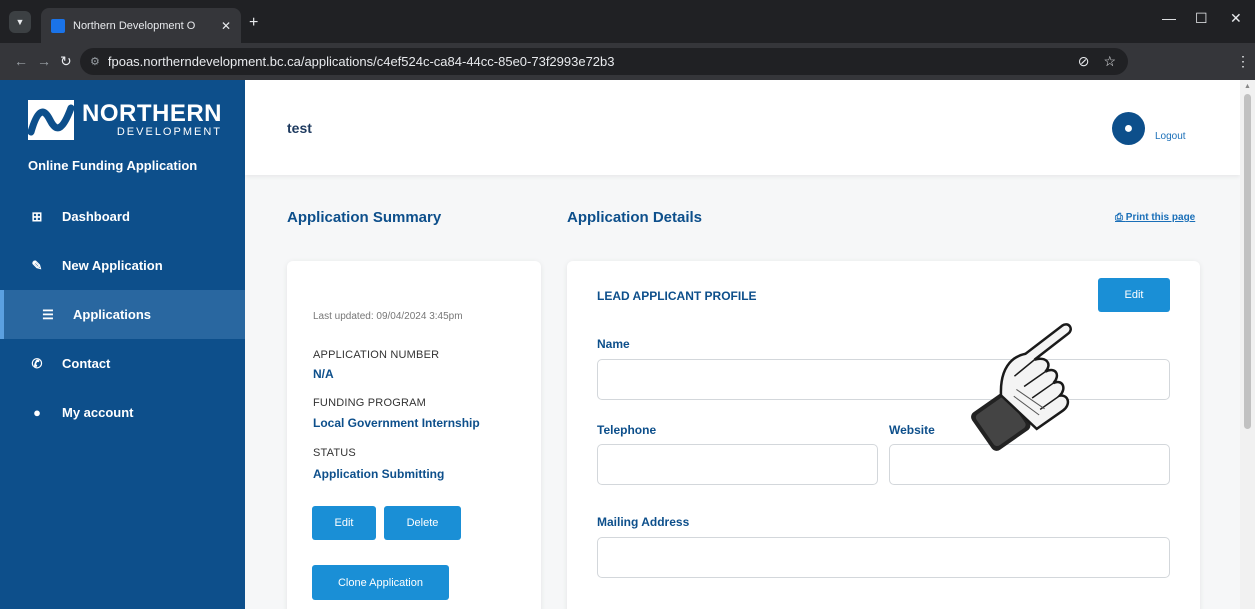 The image size is (1255, 609). Describe the element at coordinates (58, 25) in the screenshot. I see `favicon-icon` at that location.